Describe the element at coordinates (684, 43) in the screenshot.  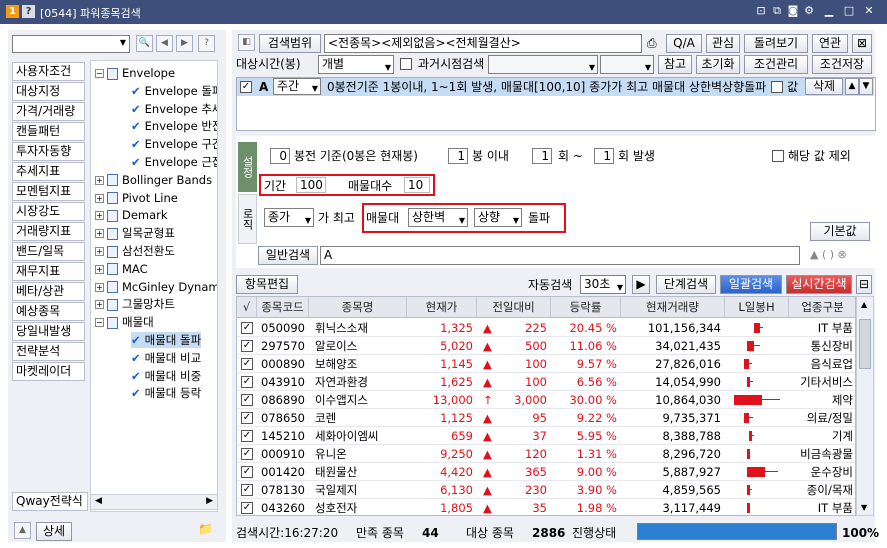
I see `qa-button: Q/A` at that location.